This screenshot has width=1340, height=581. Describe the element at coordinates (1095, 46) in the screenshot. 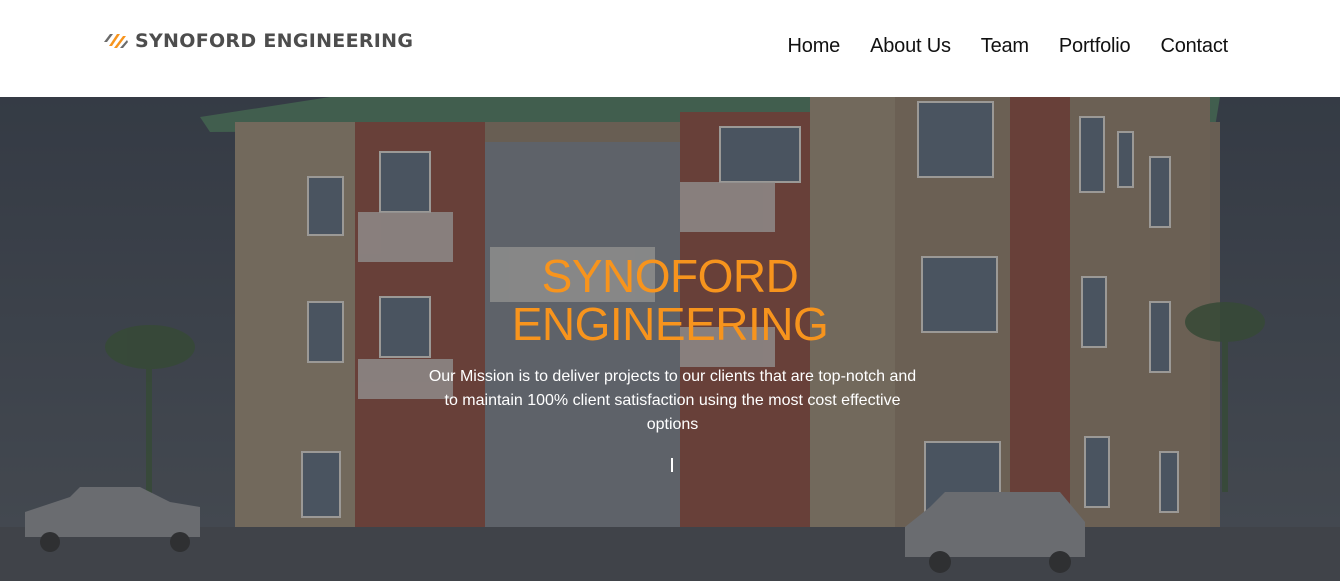

I see `nav-portfolio: Portfolio` at that location.